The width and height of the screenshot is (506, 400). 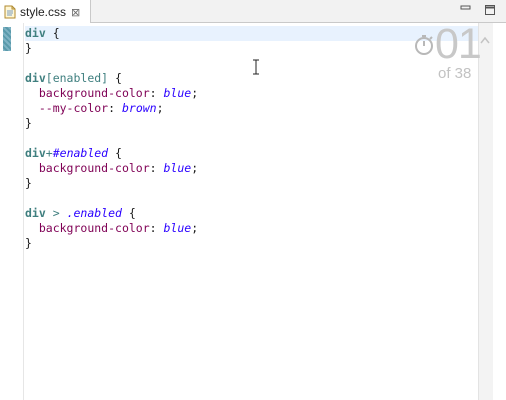 What do you see at coordinates (139, 108) in the screenshot?
I see `code-token: brown` at bounding box center [139, 108].